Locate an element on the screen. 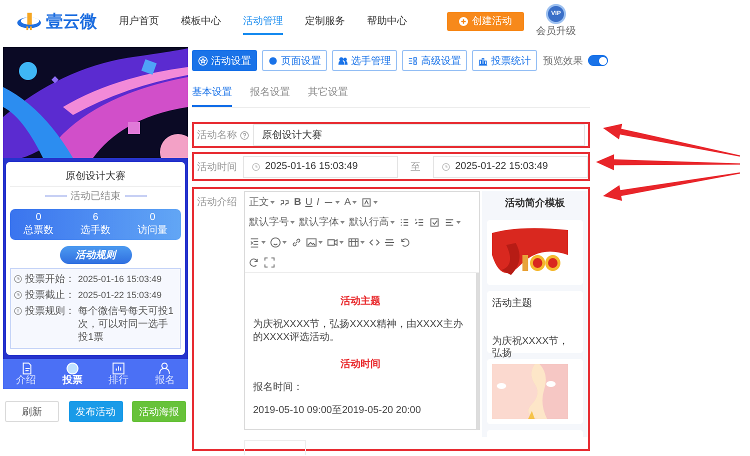 Image resolution: width=750 pixels, height=456 pixels. numbered-list-icon is located at coordinates (419, 222).